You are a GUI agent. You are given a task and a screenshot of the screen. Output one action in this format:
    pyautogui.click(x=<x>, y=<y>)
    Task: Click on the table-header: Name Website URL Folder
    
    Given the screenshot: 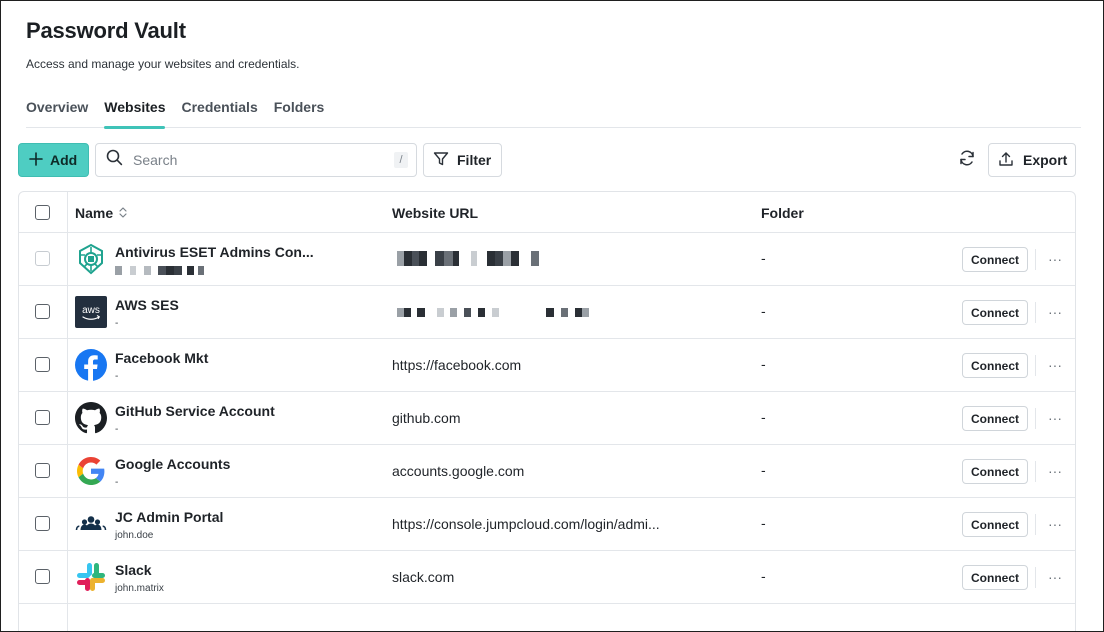 What is the action you would take?
    pyautogui.click(x=547, y=212)
    